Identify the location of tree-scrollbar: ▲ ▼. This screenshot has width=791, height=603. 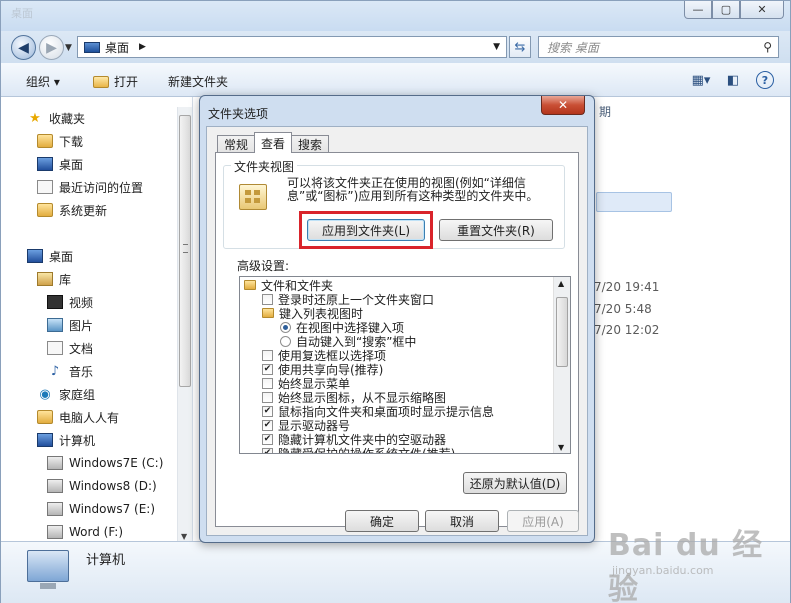
(561, 365).